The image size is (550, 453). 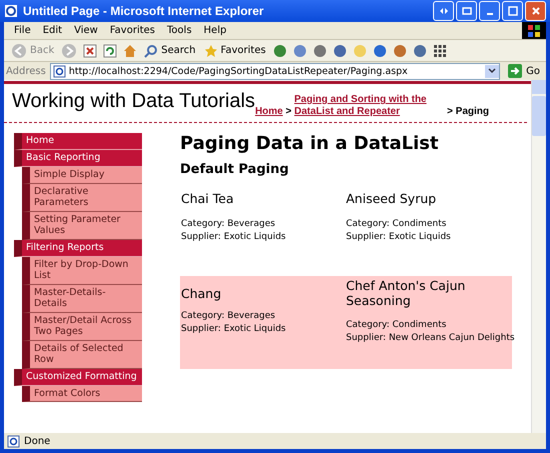 I want to click on caret-icon, so click(x=492, y=71).